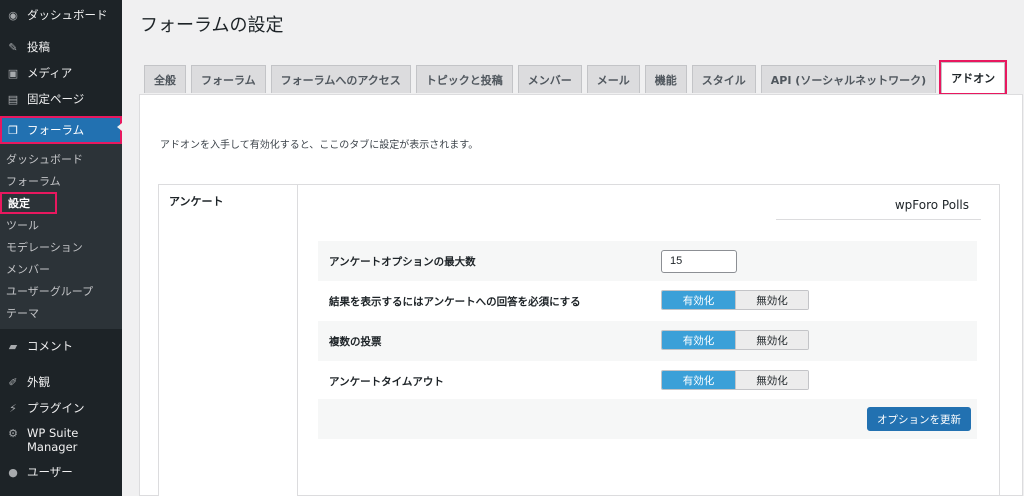 This screenshot has height=496, width=1024. Describe the element at coordinates (165, 79) in the screenshot. I see `tab-general: 全般` at that location.